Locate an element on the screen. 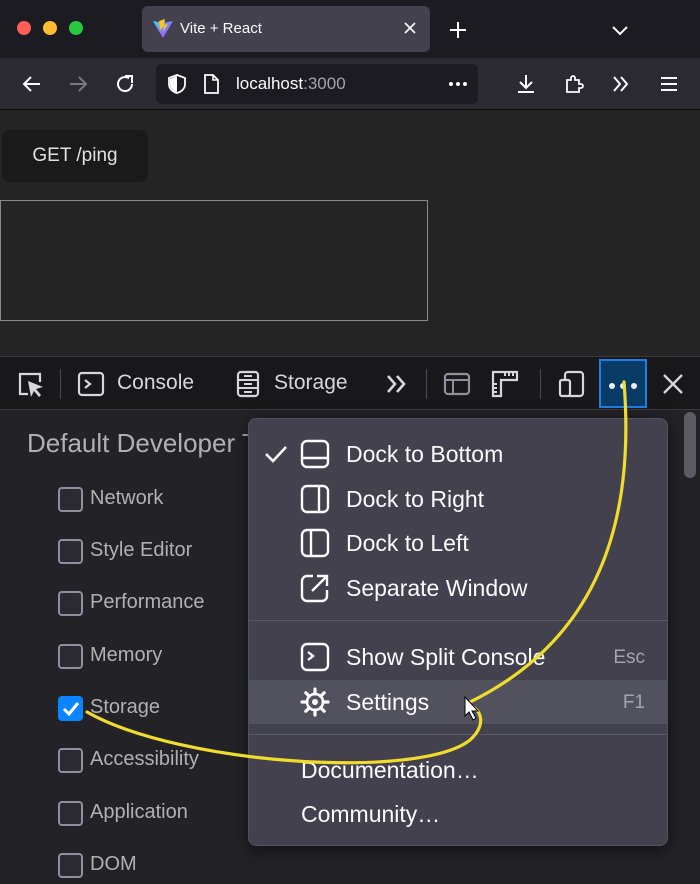  browser-tab: Vite + React is located at coordinates (286, 29).